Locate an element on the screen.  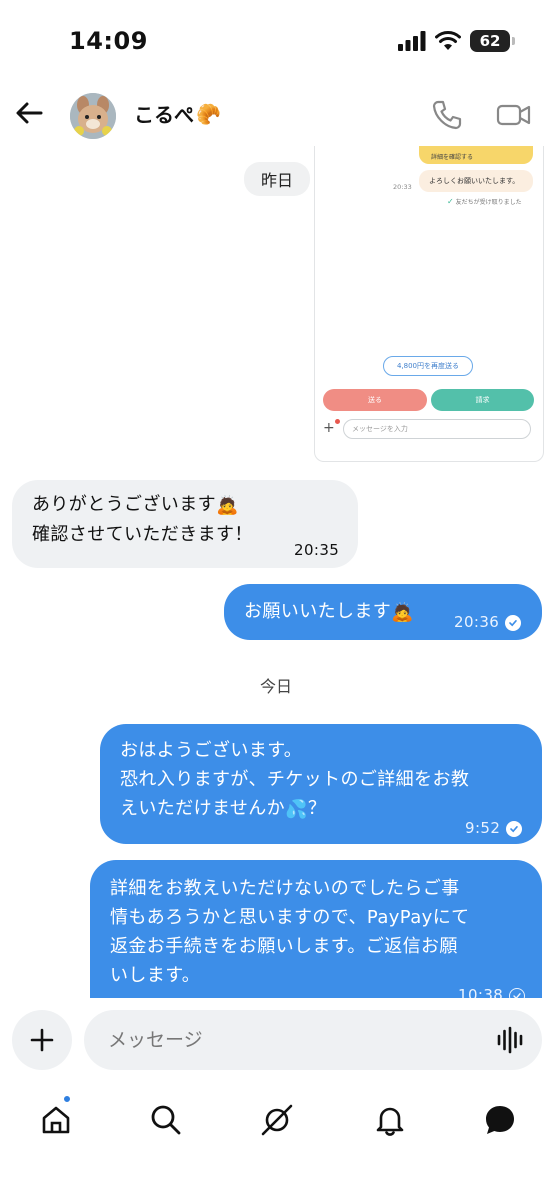
plus-icon is located at coordinates (42, 1040).